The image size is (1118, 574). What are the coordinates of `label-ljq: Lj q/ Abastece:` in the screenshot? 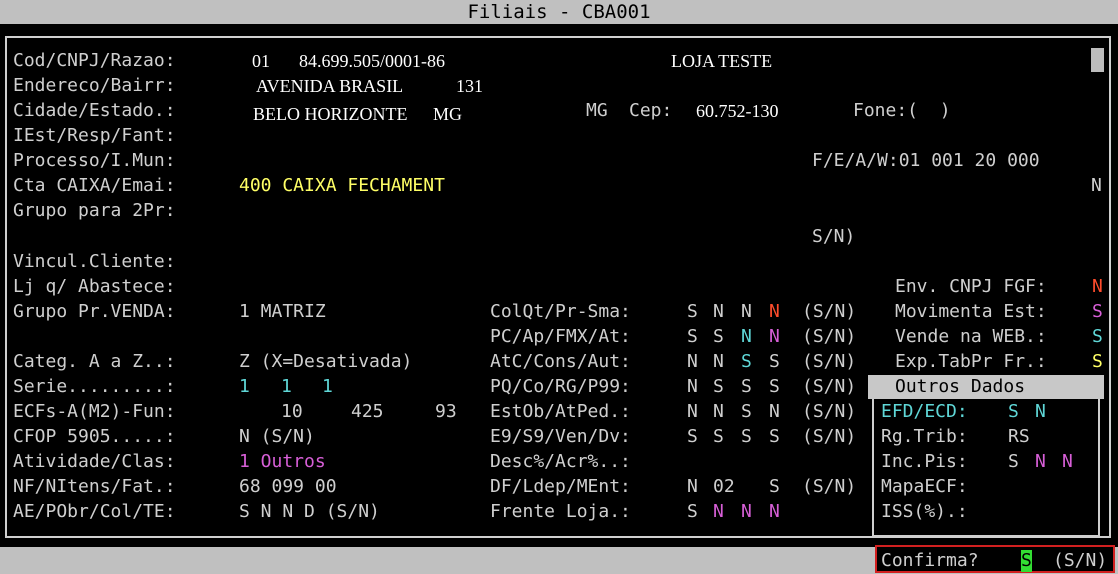 It's located at (94, 286).